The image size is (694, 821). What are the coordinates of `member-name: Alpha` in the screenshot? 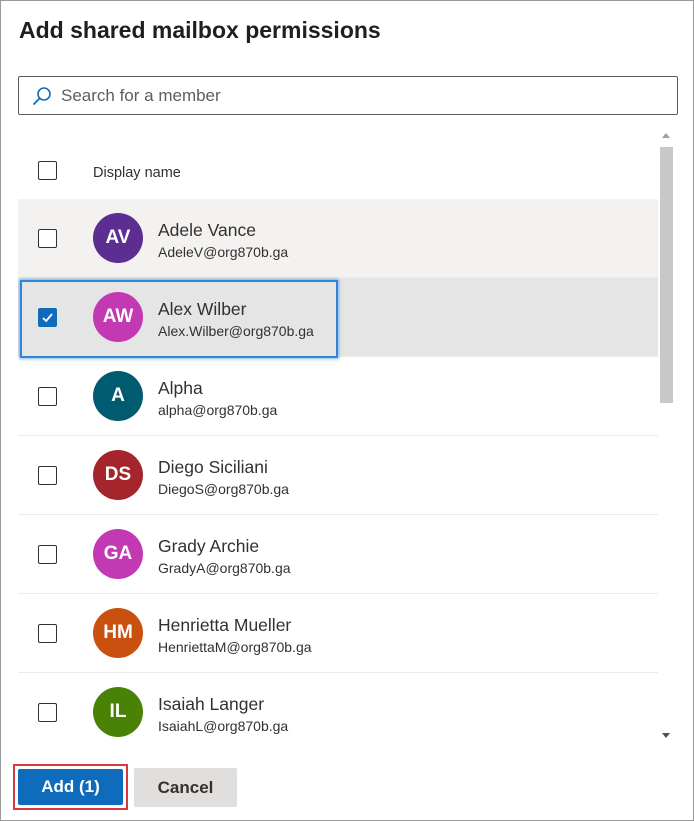 It's located at (180, 388).